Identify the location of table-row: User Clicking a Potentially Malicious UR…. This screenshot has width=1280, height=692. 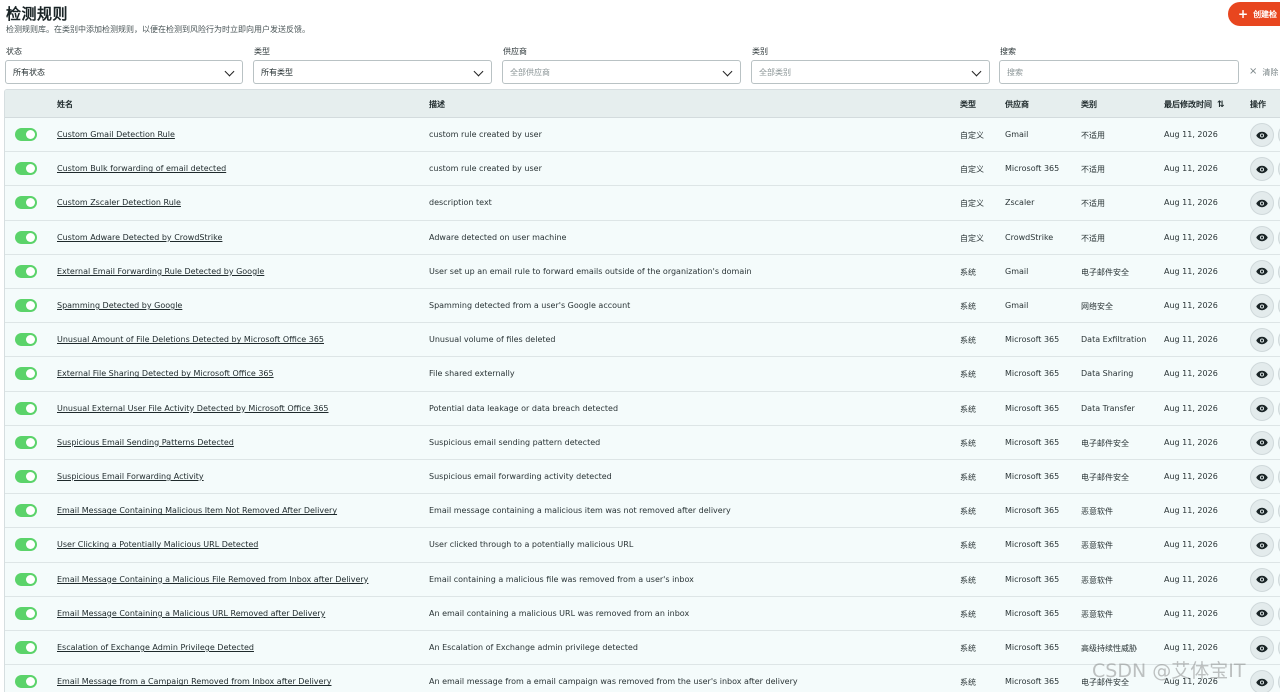
(642, 545).